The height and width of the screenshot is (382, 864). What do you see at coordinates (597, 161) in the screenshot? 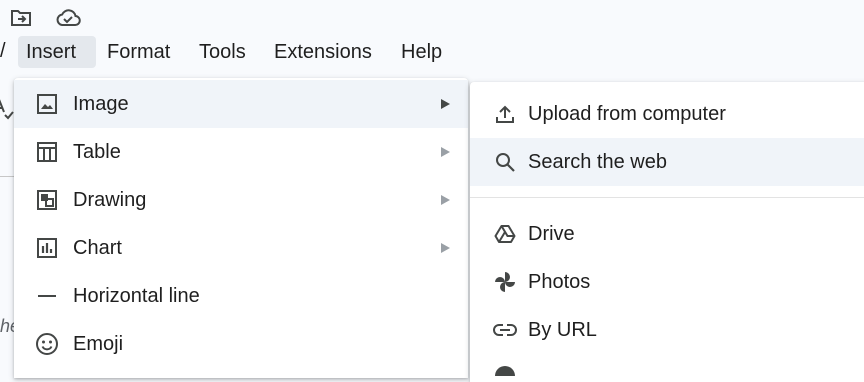
I see `submenu-item-label: Search the web` at bounding box center [597, 161].